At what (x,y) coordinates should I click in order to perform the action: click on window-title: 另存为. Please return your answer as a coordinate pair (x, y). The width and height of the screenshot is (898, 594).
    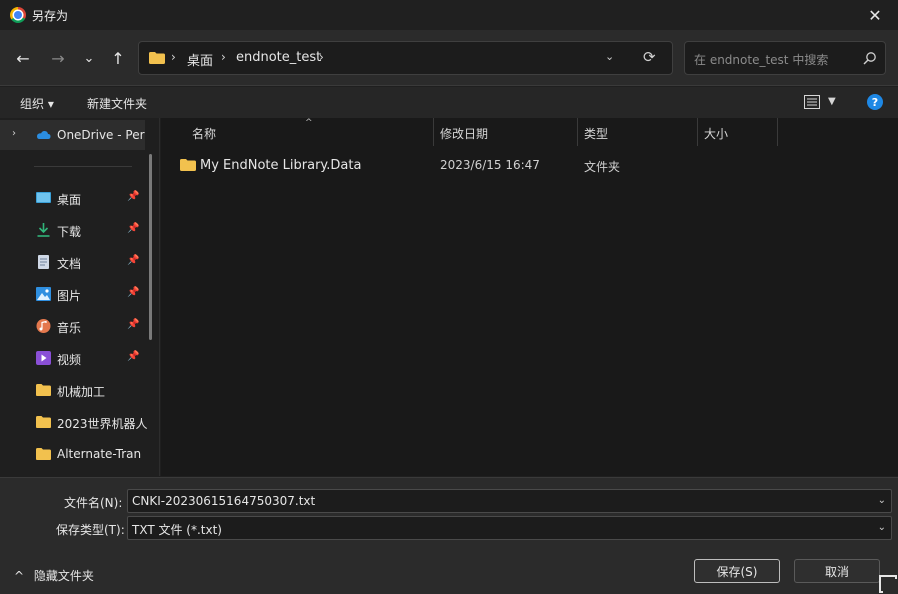
    Looking at the image, I should click on (50, 16).